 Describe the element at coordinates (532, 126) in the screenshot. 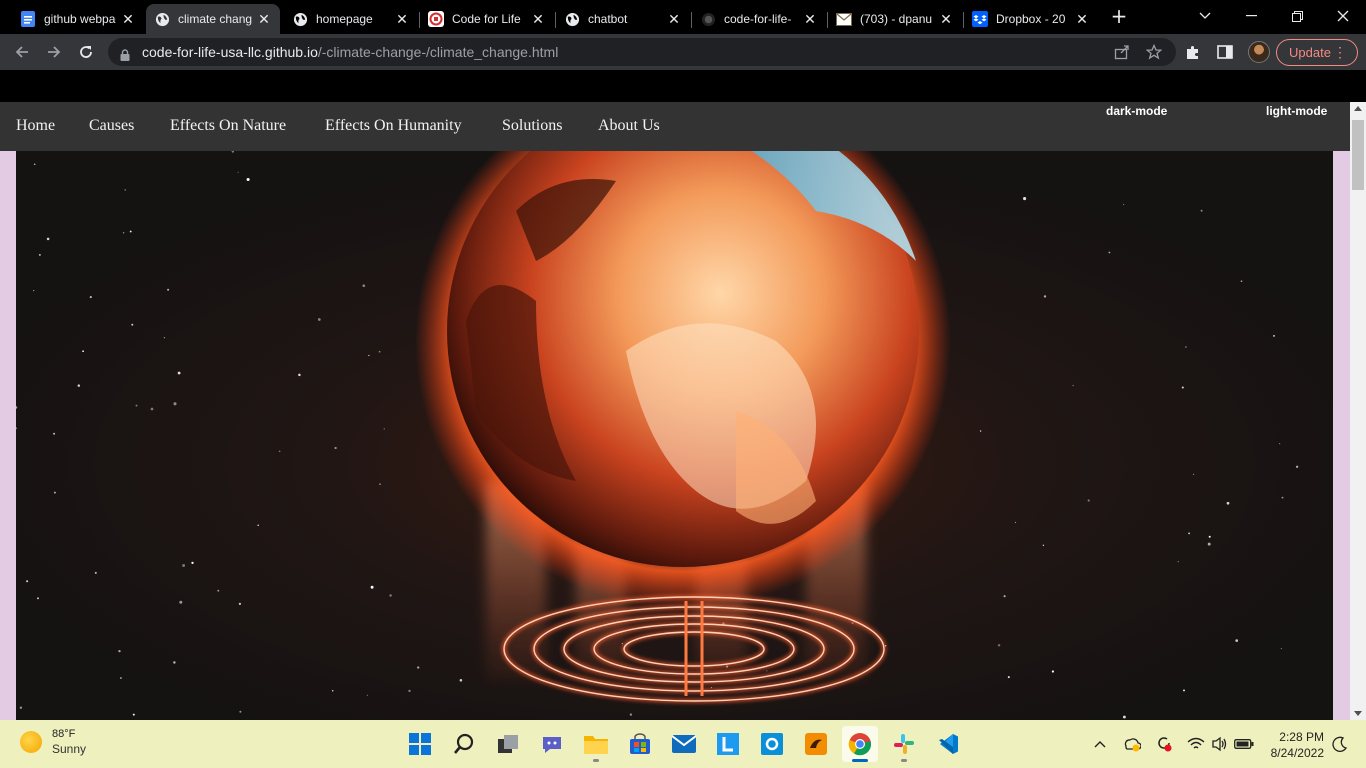

I see `nav-solutions: Solutions` at that location.